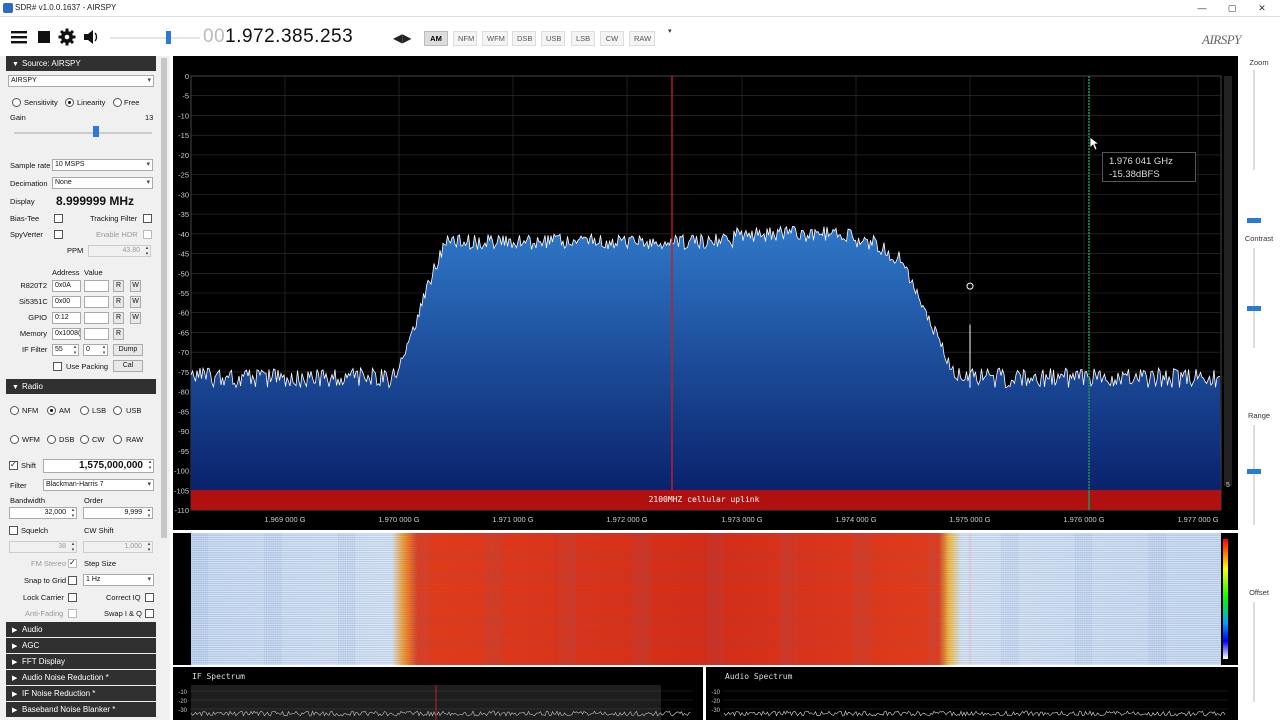  What do you see at coordinates (1254, 652) in the screenshot?
I see `offset-slider-track` at bounding box center [1254, 652].